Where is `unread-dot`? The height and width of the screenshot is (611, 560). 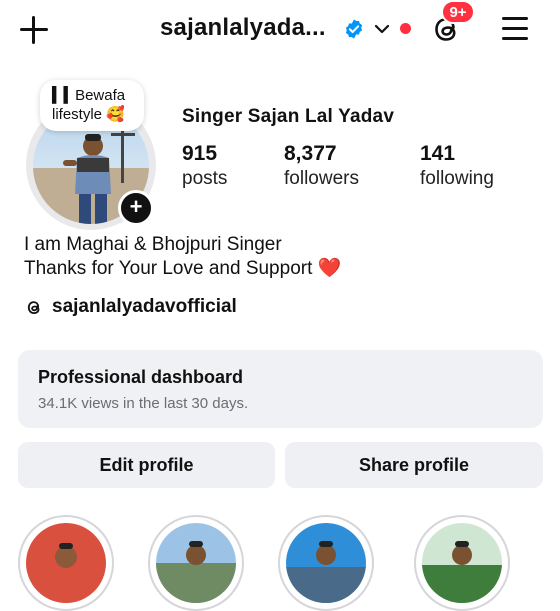 unread-dot is located at coordinates (405, 28).